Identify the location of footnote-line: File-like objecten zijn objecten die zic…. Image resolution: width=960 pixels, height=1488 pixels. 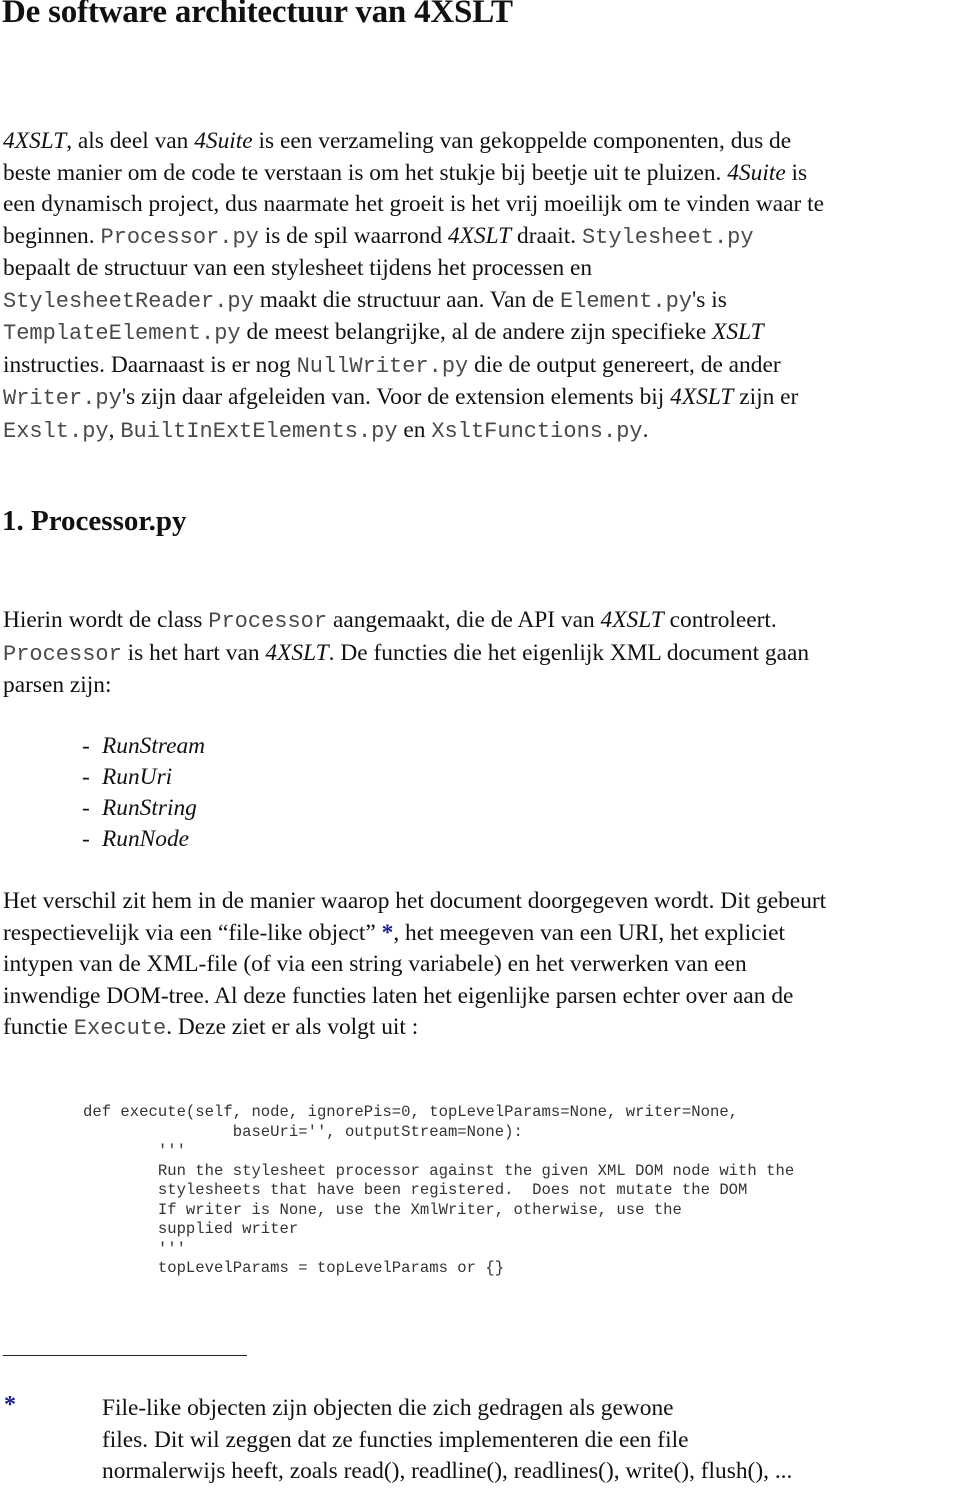
(388, 1408).